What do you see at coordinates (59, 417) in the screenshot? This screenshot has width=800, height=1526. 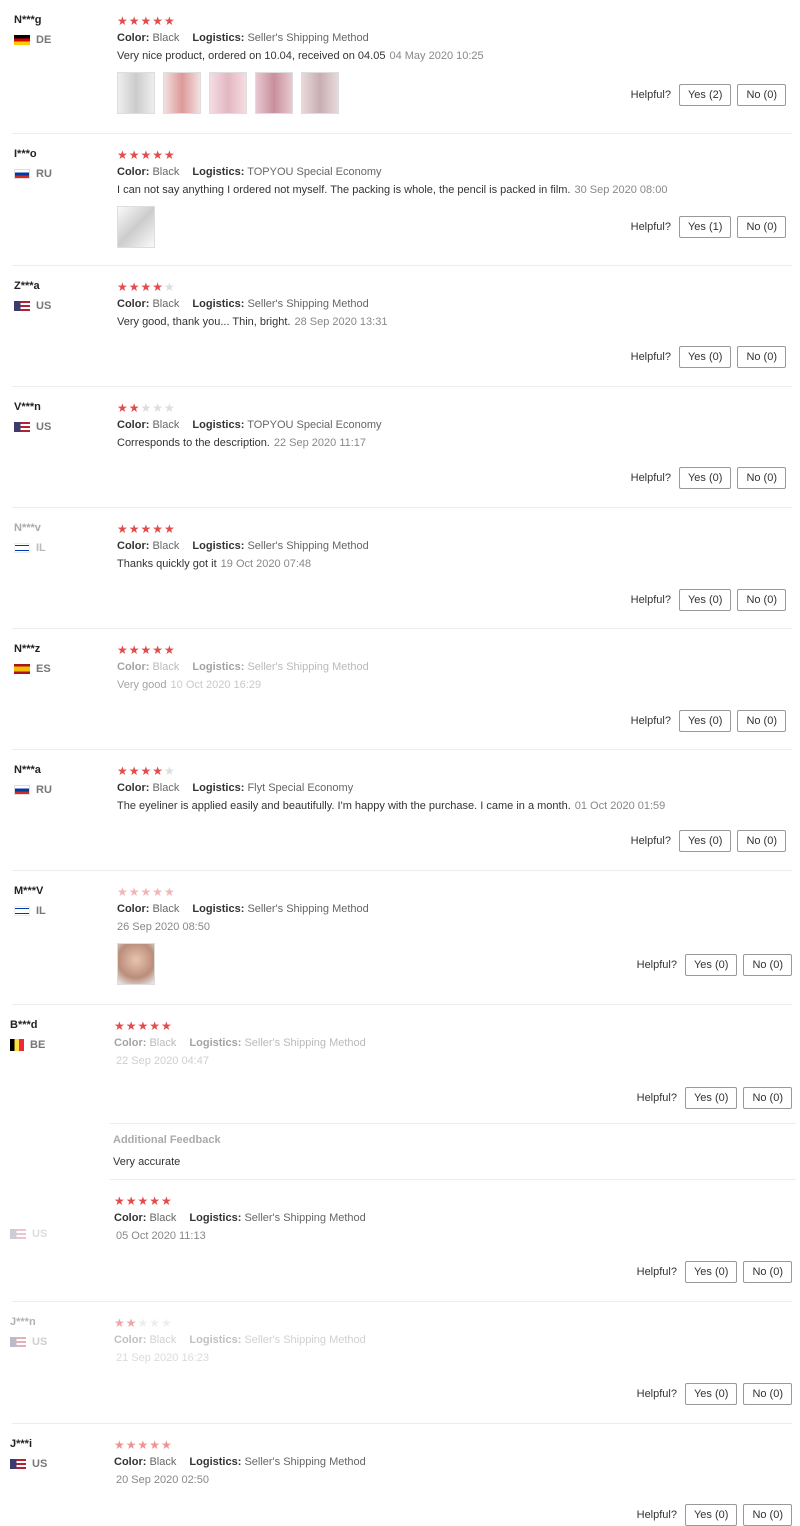 I see `reviewer-info: V***n US` at bounding box center [59, 417].